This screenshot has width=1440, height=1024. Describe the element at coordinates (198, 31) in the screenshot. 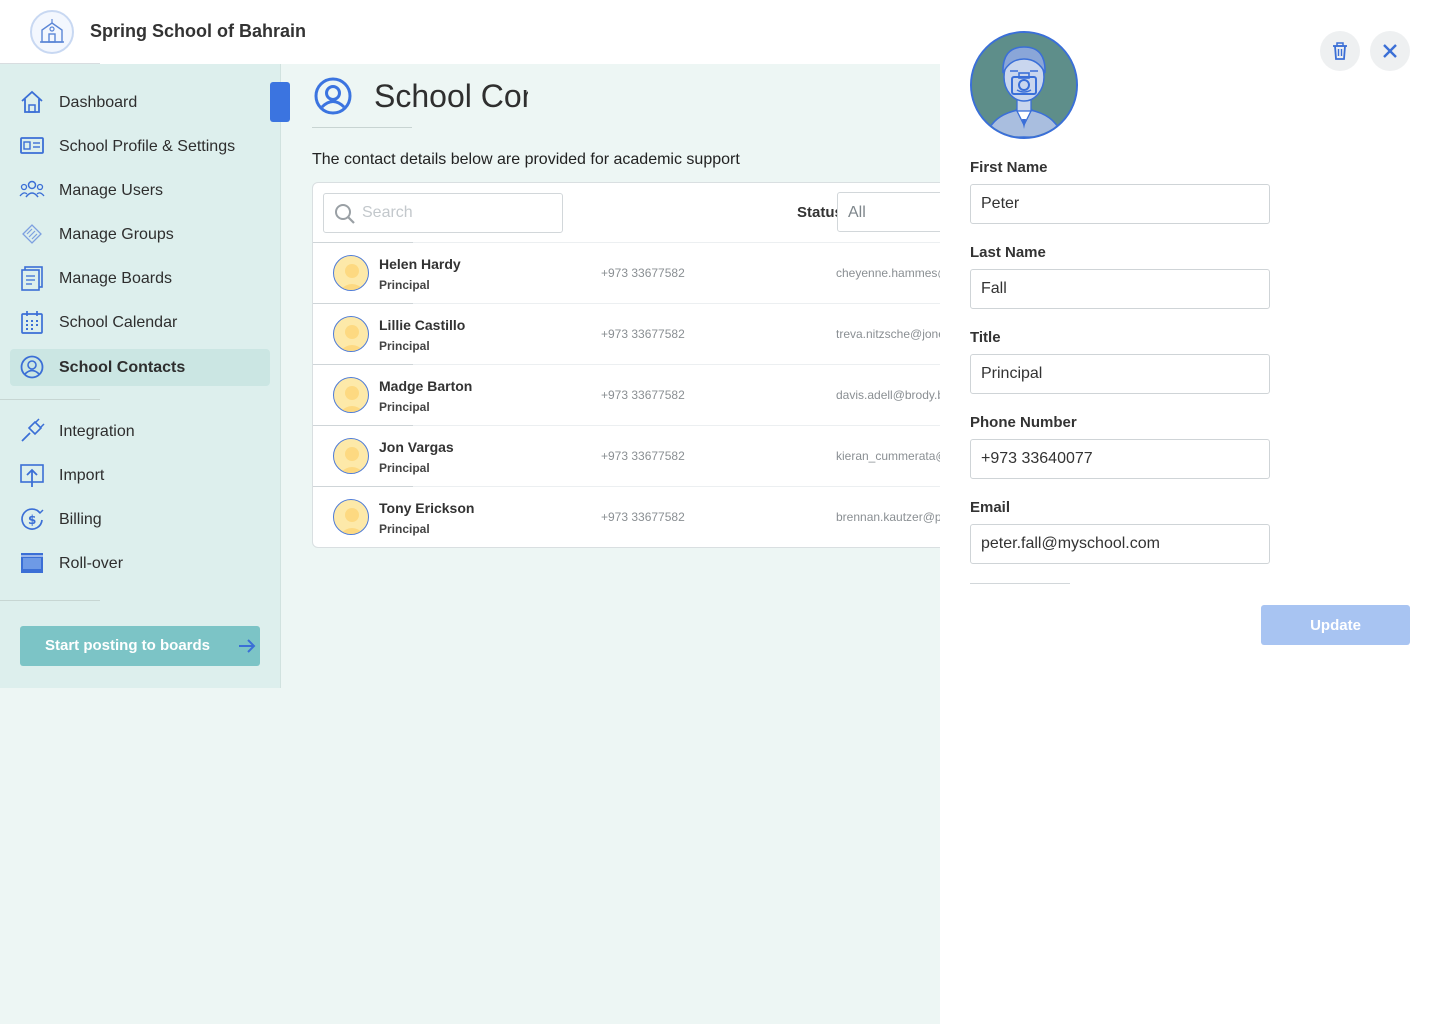

I see `school-name: Spring School of Bahrain` at that location.